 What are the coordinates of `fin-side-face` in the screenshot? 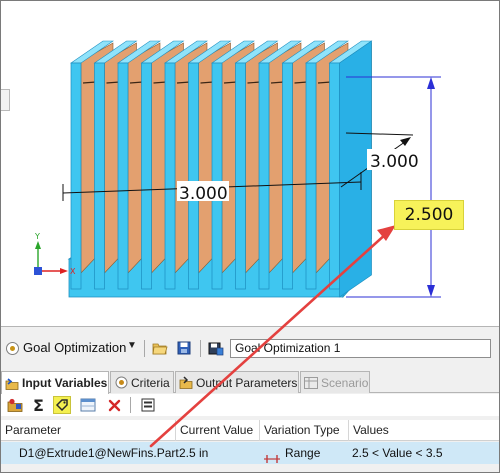 It's located at (355, 169).